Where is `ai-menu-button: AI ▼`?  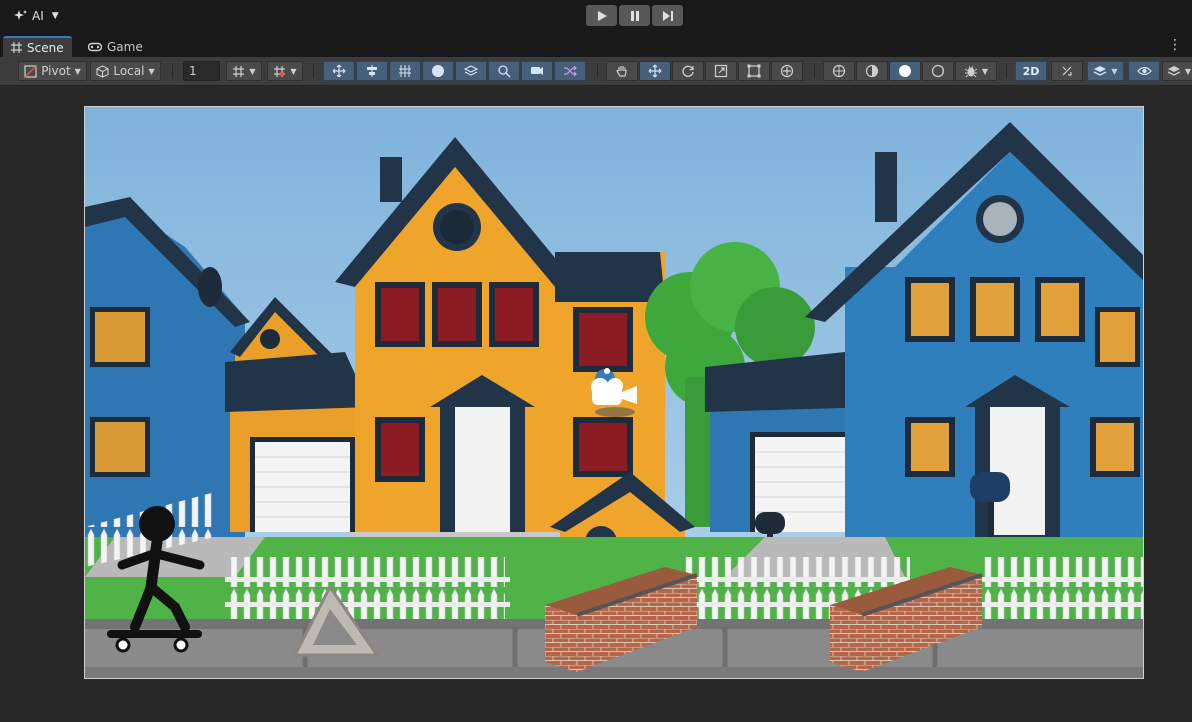
ai-menu-button: AI ▼ is located at coordinates (36, 16).